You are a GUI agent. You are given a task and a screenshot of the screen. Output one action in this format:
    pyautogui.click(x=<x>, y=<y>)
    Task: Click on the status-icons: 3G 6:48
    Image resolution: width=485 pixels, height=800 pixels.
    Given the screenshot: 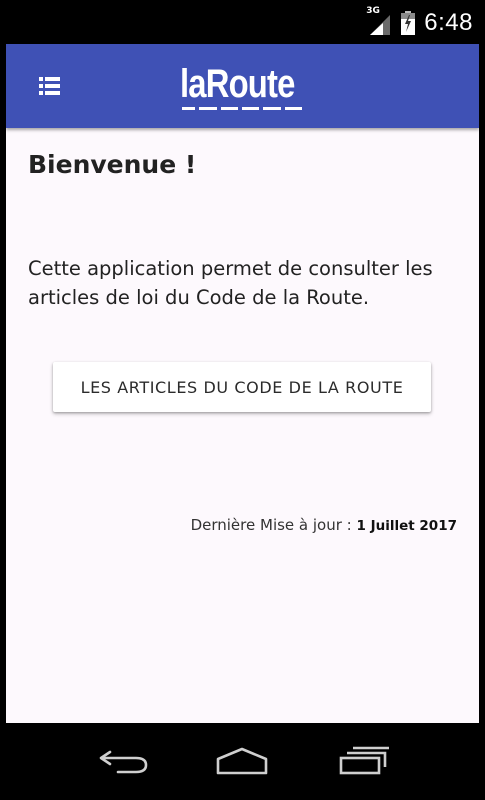 What is the action you would take?
    pyautogui.click(x=419, y=22)
    